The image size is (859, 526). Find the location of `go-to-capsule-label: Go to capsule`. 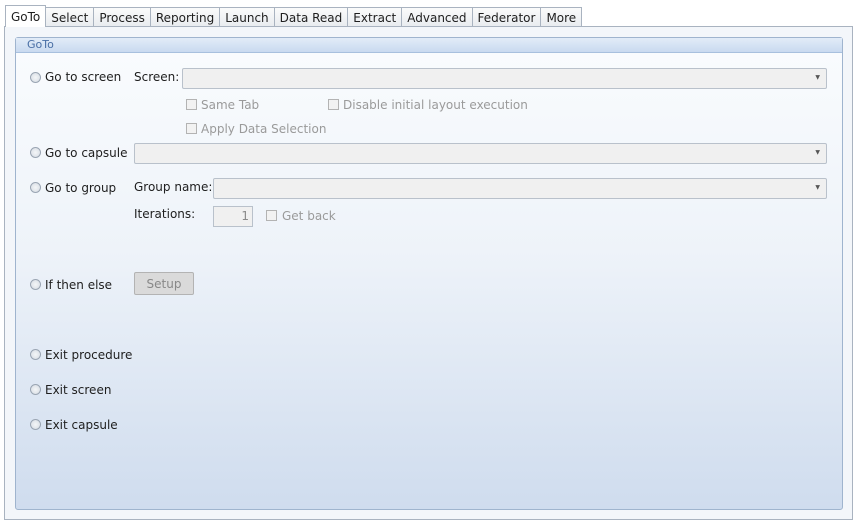

go-to-capsule-label: Go to capsule is located at coordinates (86, 153).